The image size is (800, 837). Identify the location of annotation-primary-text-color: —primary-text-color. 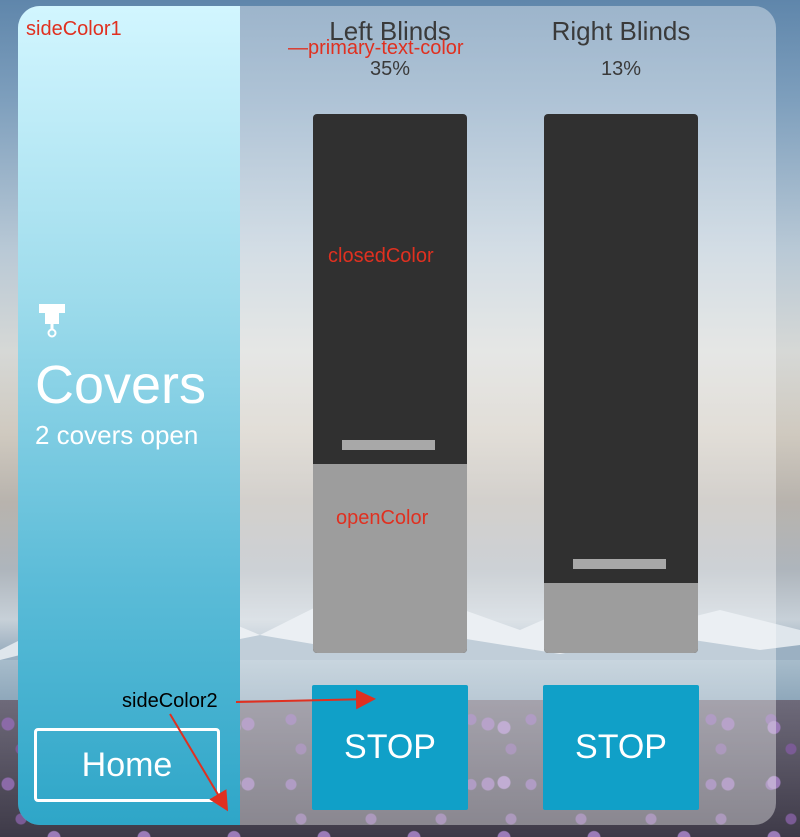
(376, 48).